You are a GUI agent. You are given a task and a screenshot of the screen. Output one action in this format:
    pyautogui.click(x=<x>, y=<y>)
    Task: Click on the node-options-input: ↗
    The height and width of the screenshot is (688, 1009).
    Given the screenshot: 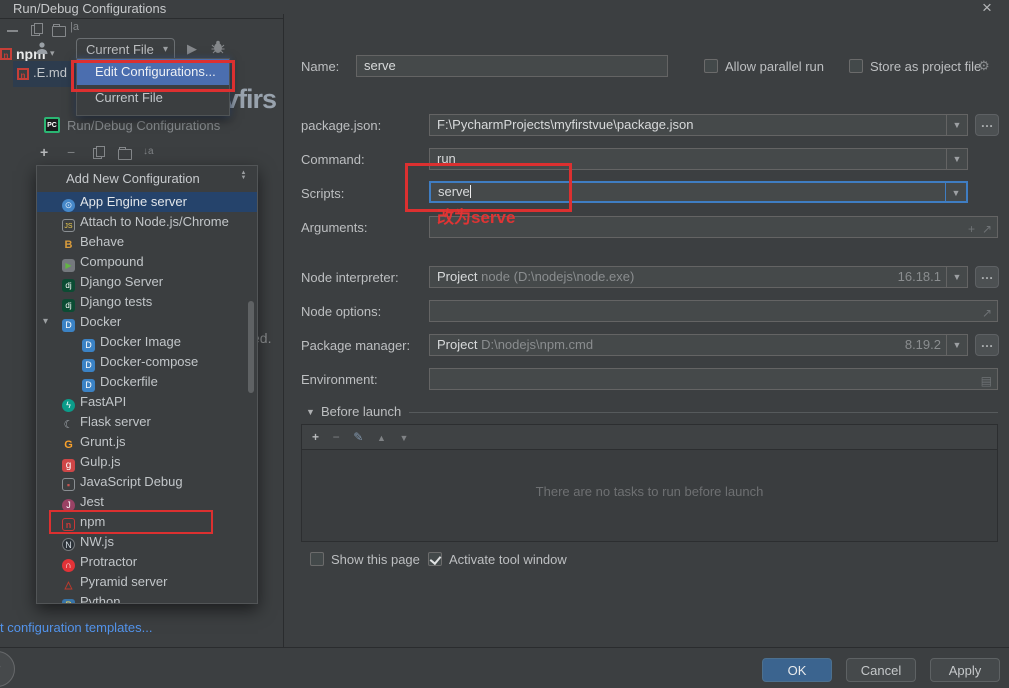 What is the action you would take?
    pyautogui.click(x=713, y=311)
    